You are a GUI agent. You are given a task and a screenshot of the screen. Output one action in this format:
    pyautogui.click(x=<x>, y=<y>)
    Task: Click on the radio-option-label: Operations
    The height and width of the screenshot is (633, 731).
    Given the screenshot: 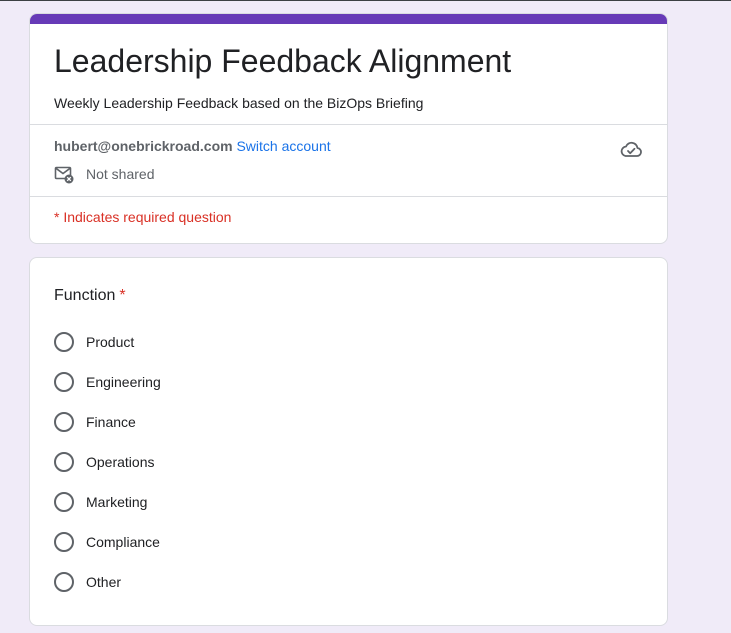 What is the action you would take?
    pyautogui.click(x=120, y=462)
    